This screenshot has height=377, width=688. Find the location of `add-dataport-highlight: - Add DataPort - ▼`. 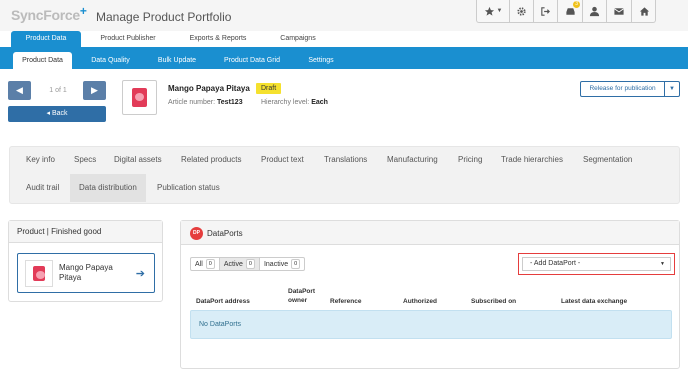

add-dataport-highlight: - Add DataPort - ▼ is located at coordinates (596, 264).